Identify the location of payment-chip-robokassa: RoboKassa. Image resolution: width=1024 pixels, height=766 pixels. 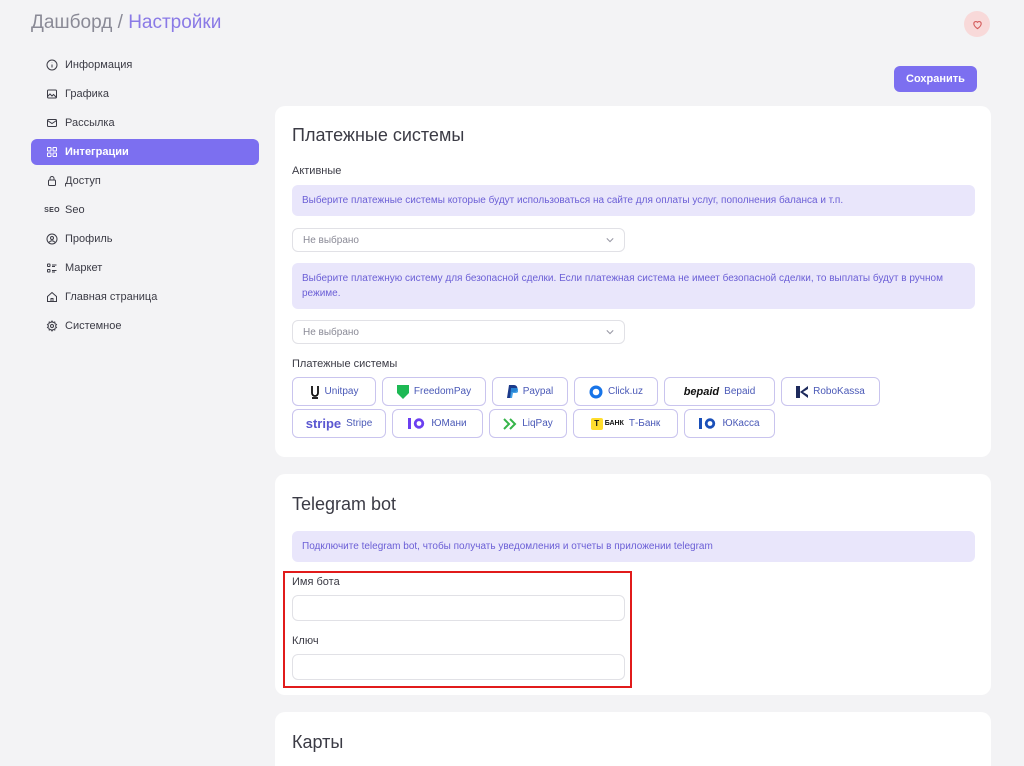
(830, 391).